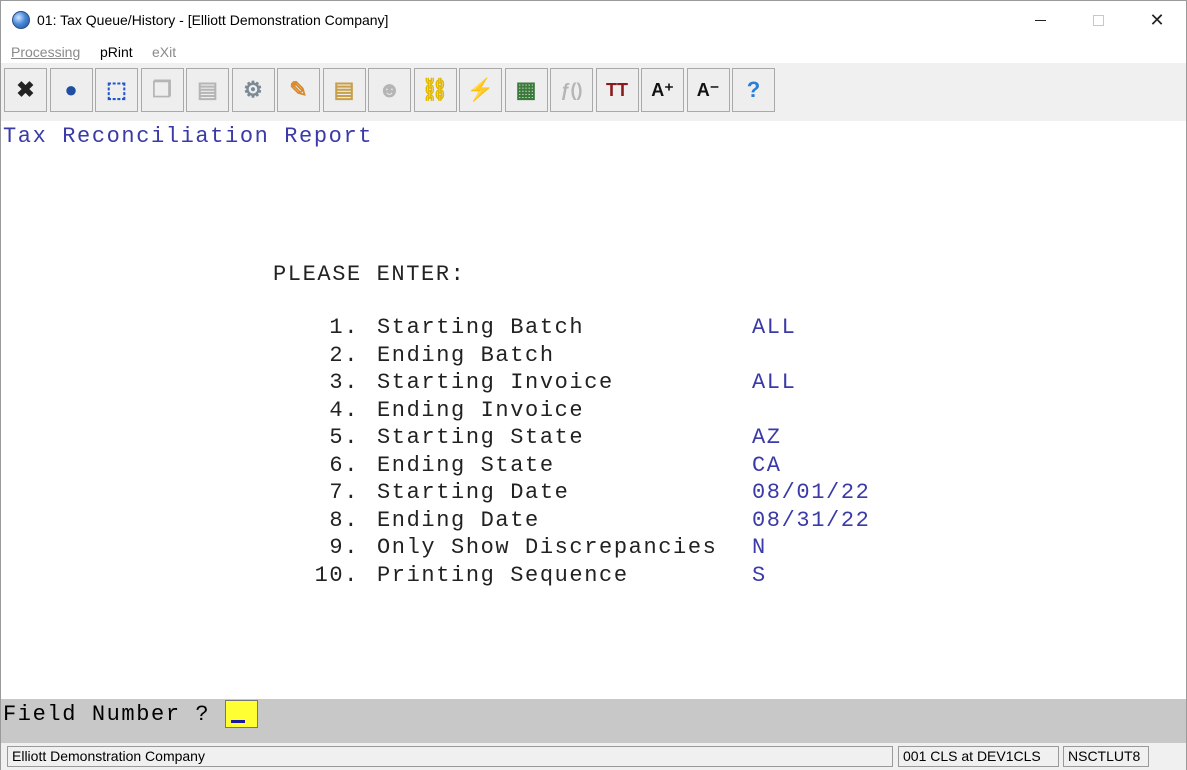  I want to click on globe-icon: ●, so click(71, 89).